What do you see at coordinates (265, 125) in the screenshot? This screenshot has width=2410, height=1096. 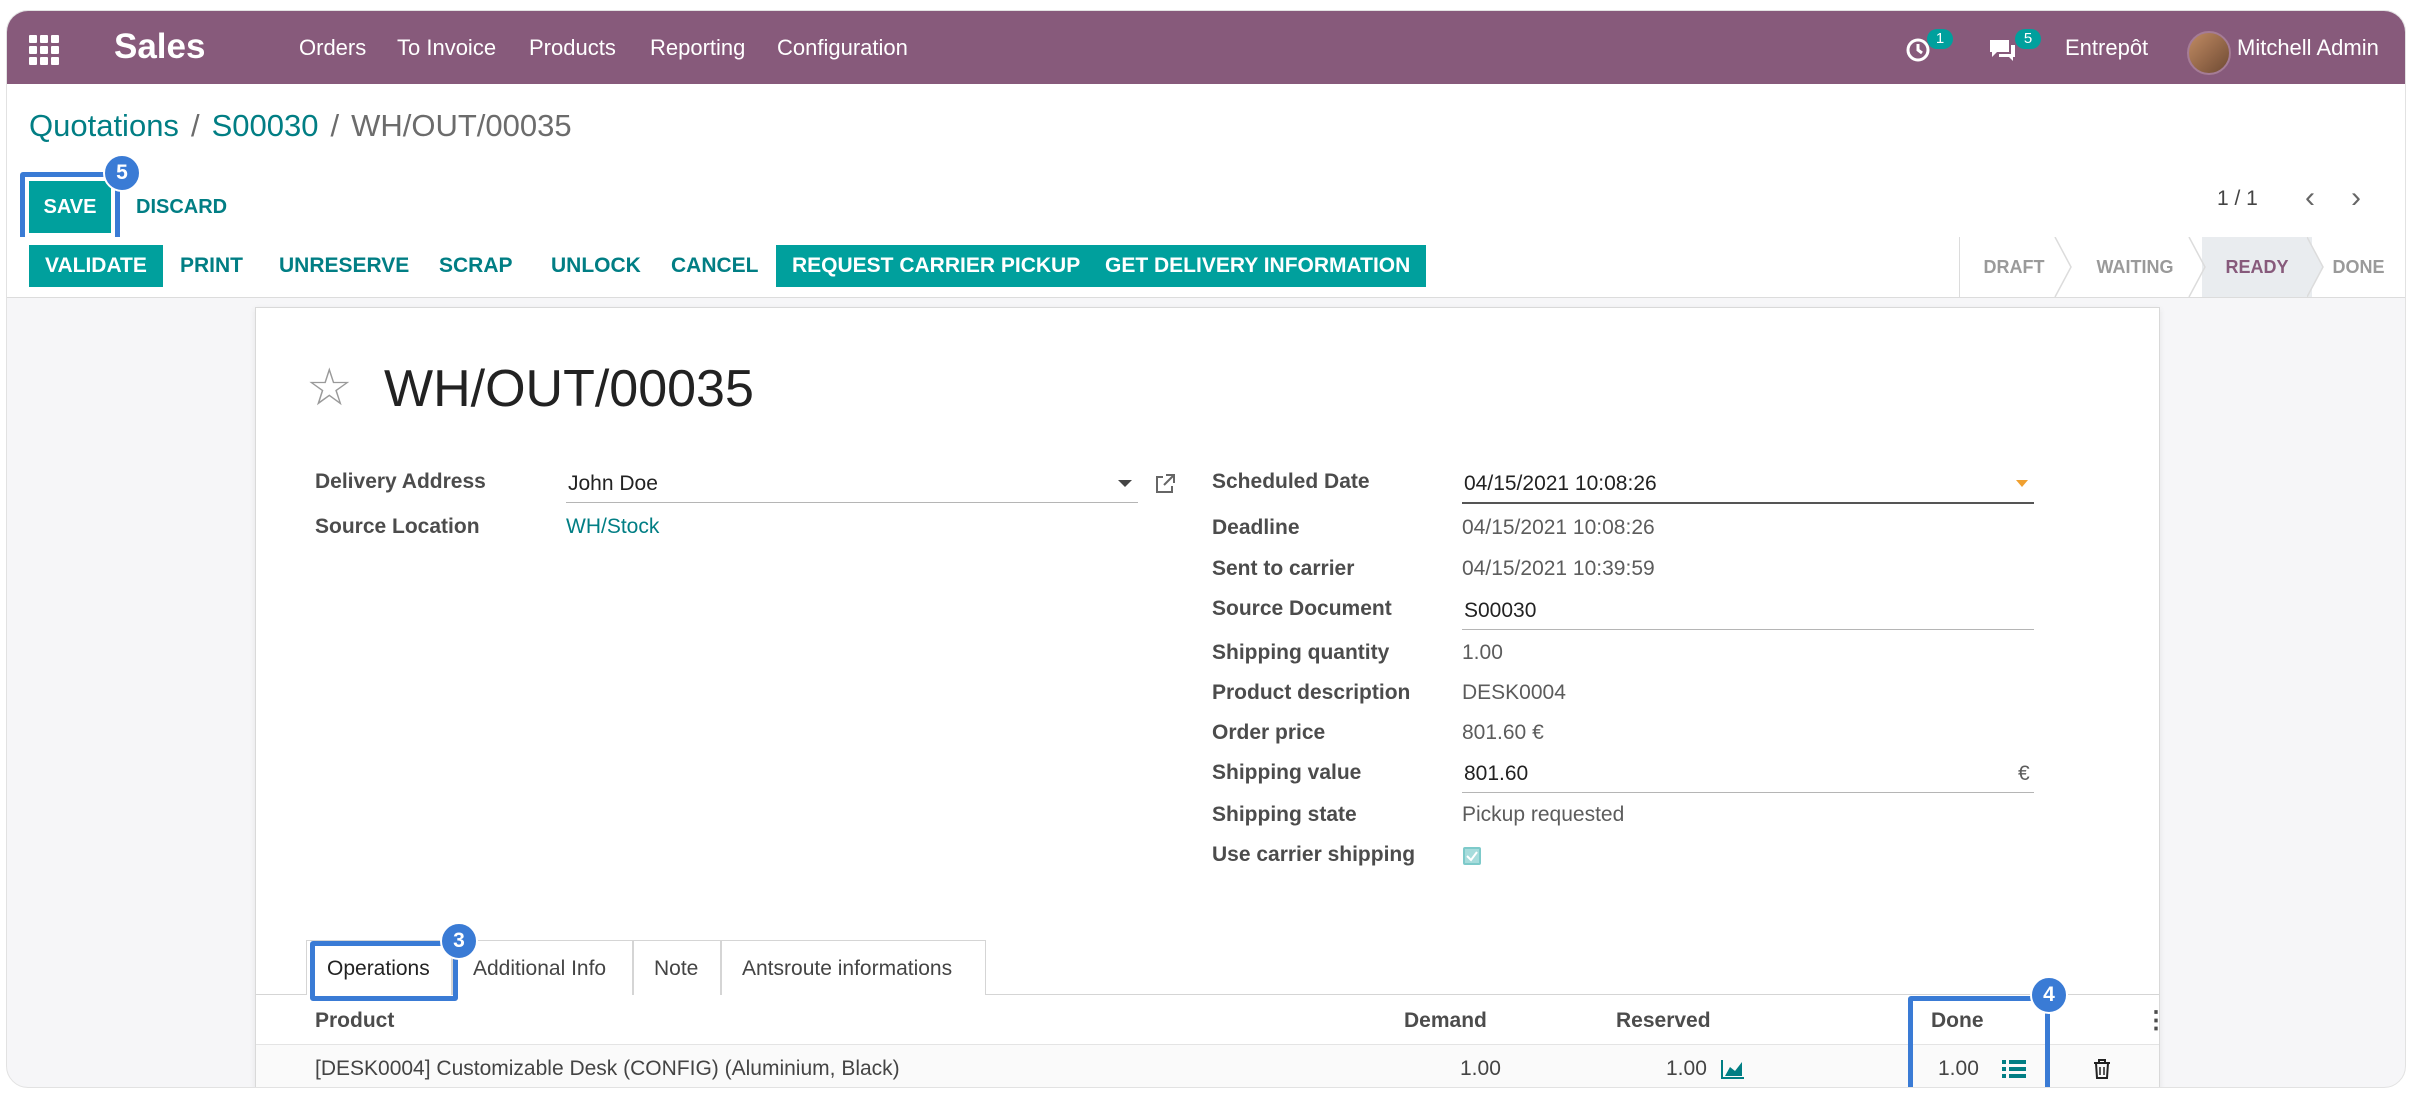 I see `breadcrumb-s00030: S00030` at bounding box center [265, 125].